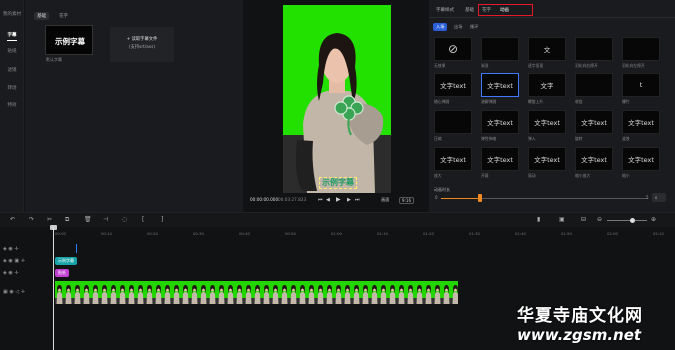 Image resolution: width=675 pixels, height=350 pixels. What do you see at coordinates (41, 16) in the screenshot?
I see `tab-basic: 基础` at bounding box center [41, 16].